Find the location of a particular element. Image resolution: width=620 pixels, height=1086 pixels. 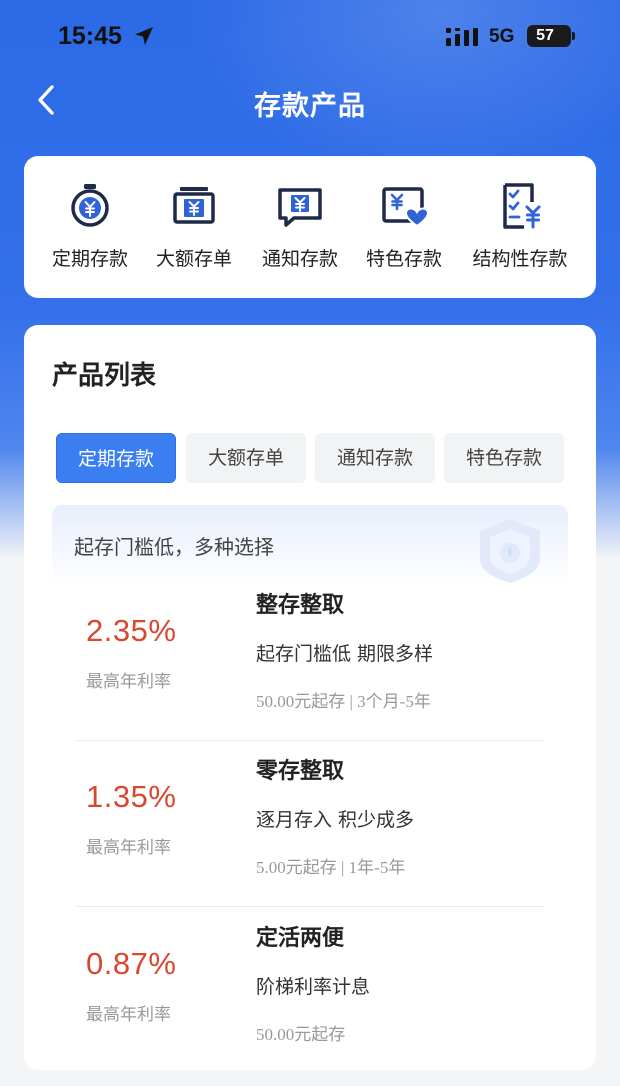

promo-banner: 起存门槛低，多种选择 is located at coordinates (310, 545).